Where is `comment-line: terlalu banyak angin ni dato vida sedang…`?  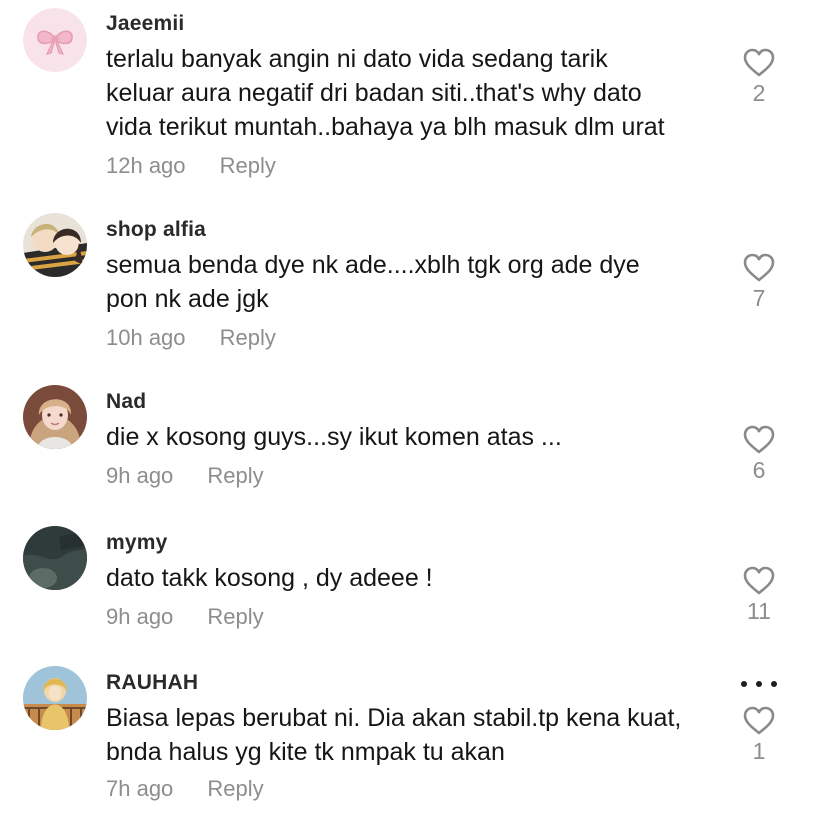 comment-line: terlalu banyak angin ni dato vida sedang… is located at coordinates (357, 59).